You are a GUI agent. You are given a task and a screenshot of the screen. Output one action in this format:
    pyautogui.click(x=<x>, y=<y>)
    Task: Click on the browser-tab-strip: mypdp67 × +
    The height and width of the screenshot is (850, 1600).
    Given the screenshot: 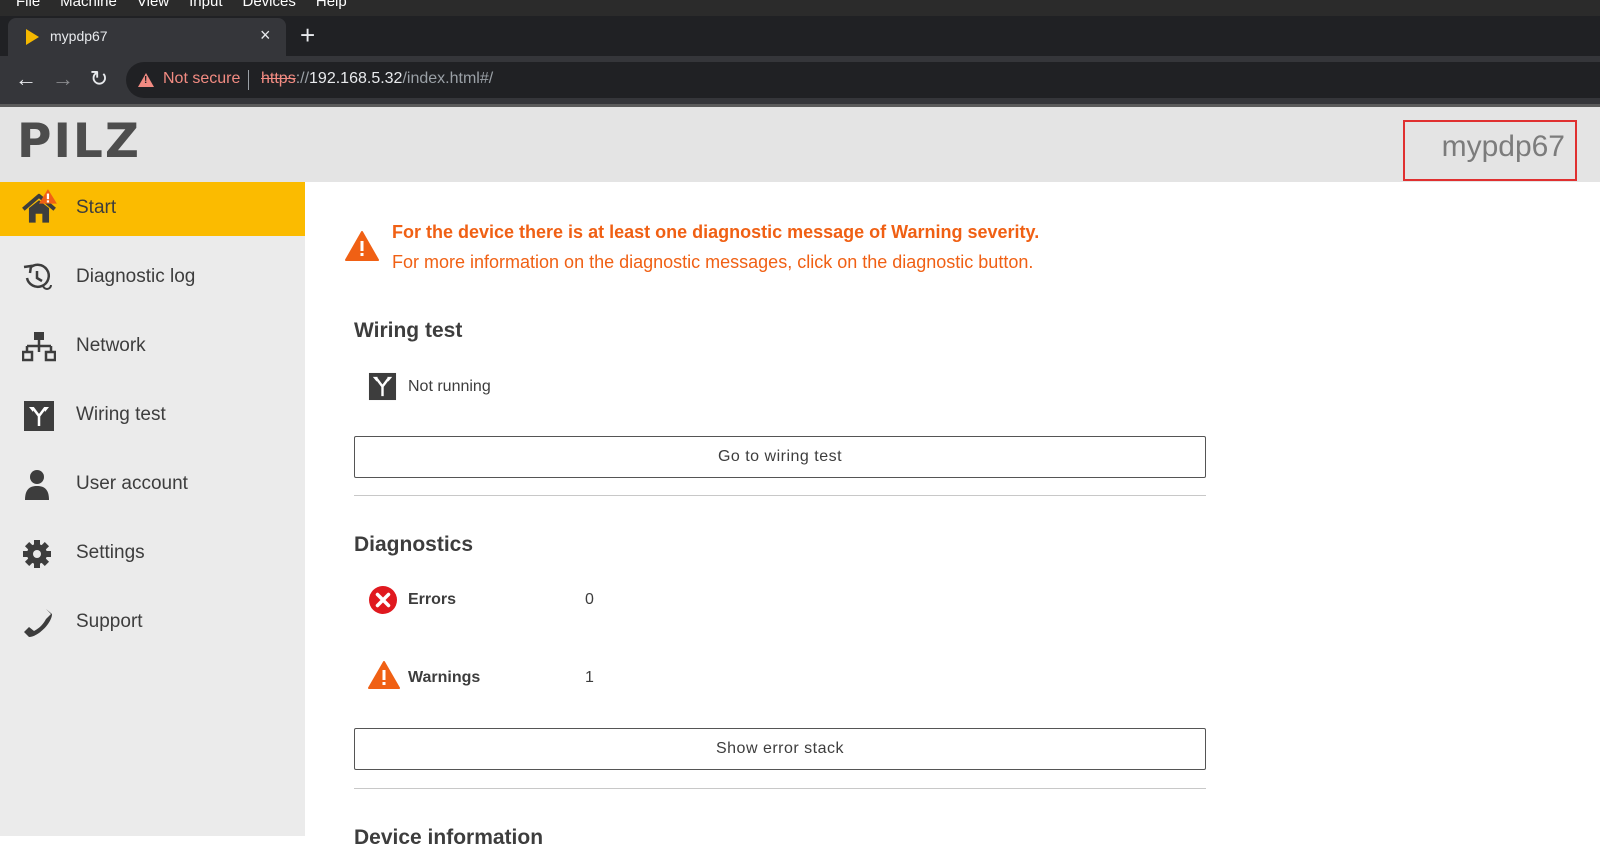 What is the action you would take?
    pyautogui.click(x=800, y=36)
    